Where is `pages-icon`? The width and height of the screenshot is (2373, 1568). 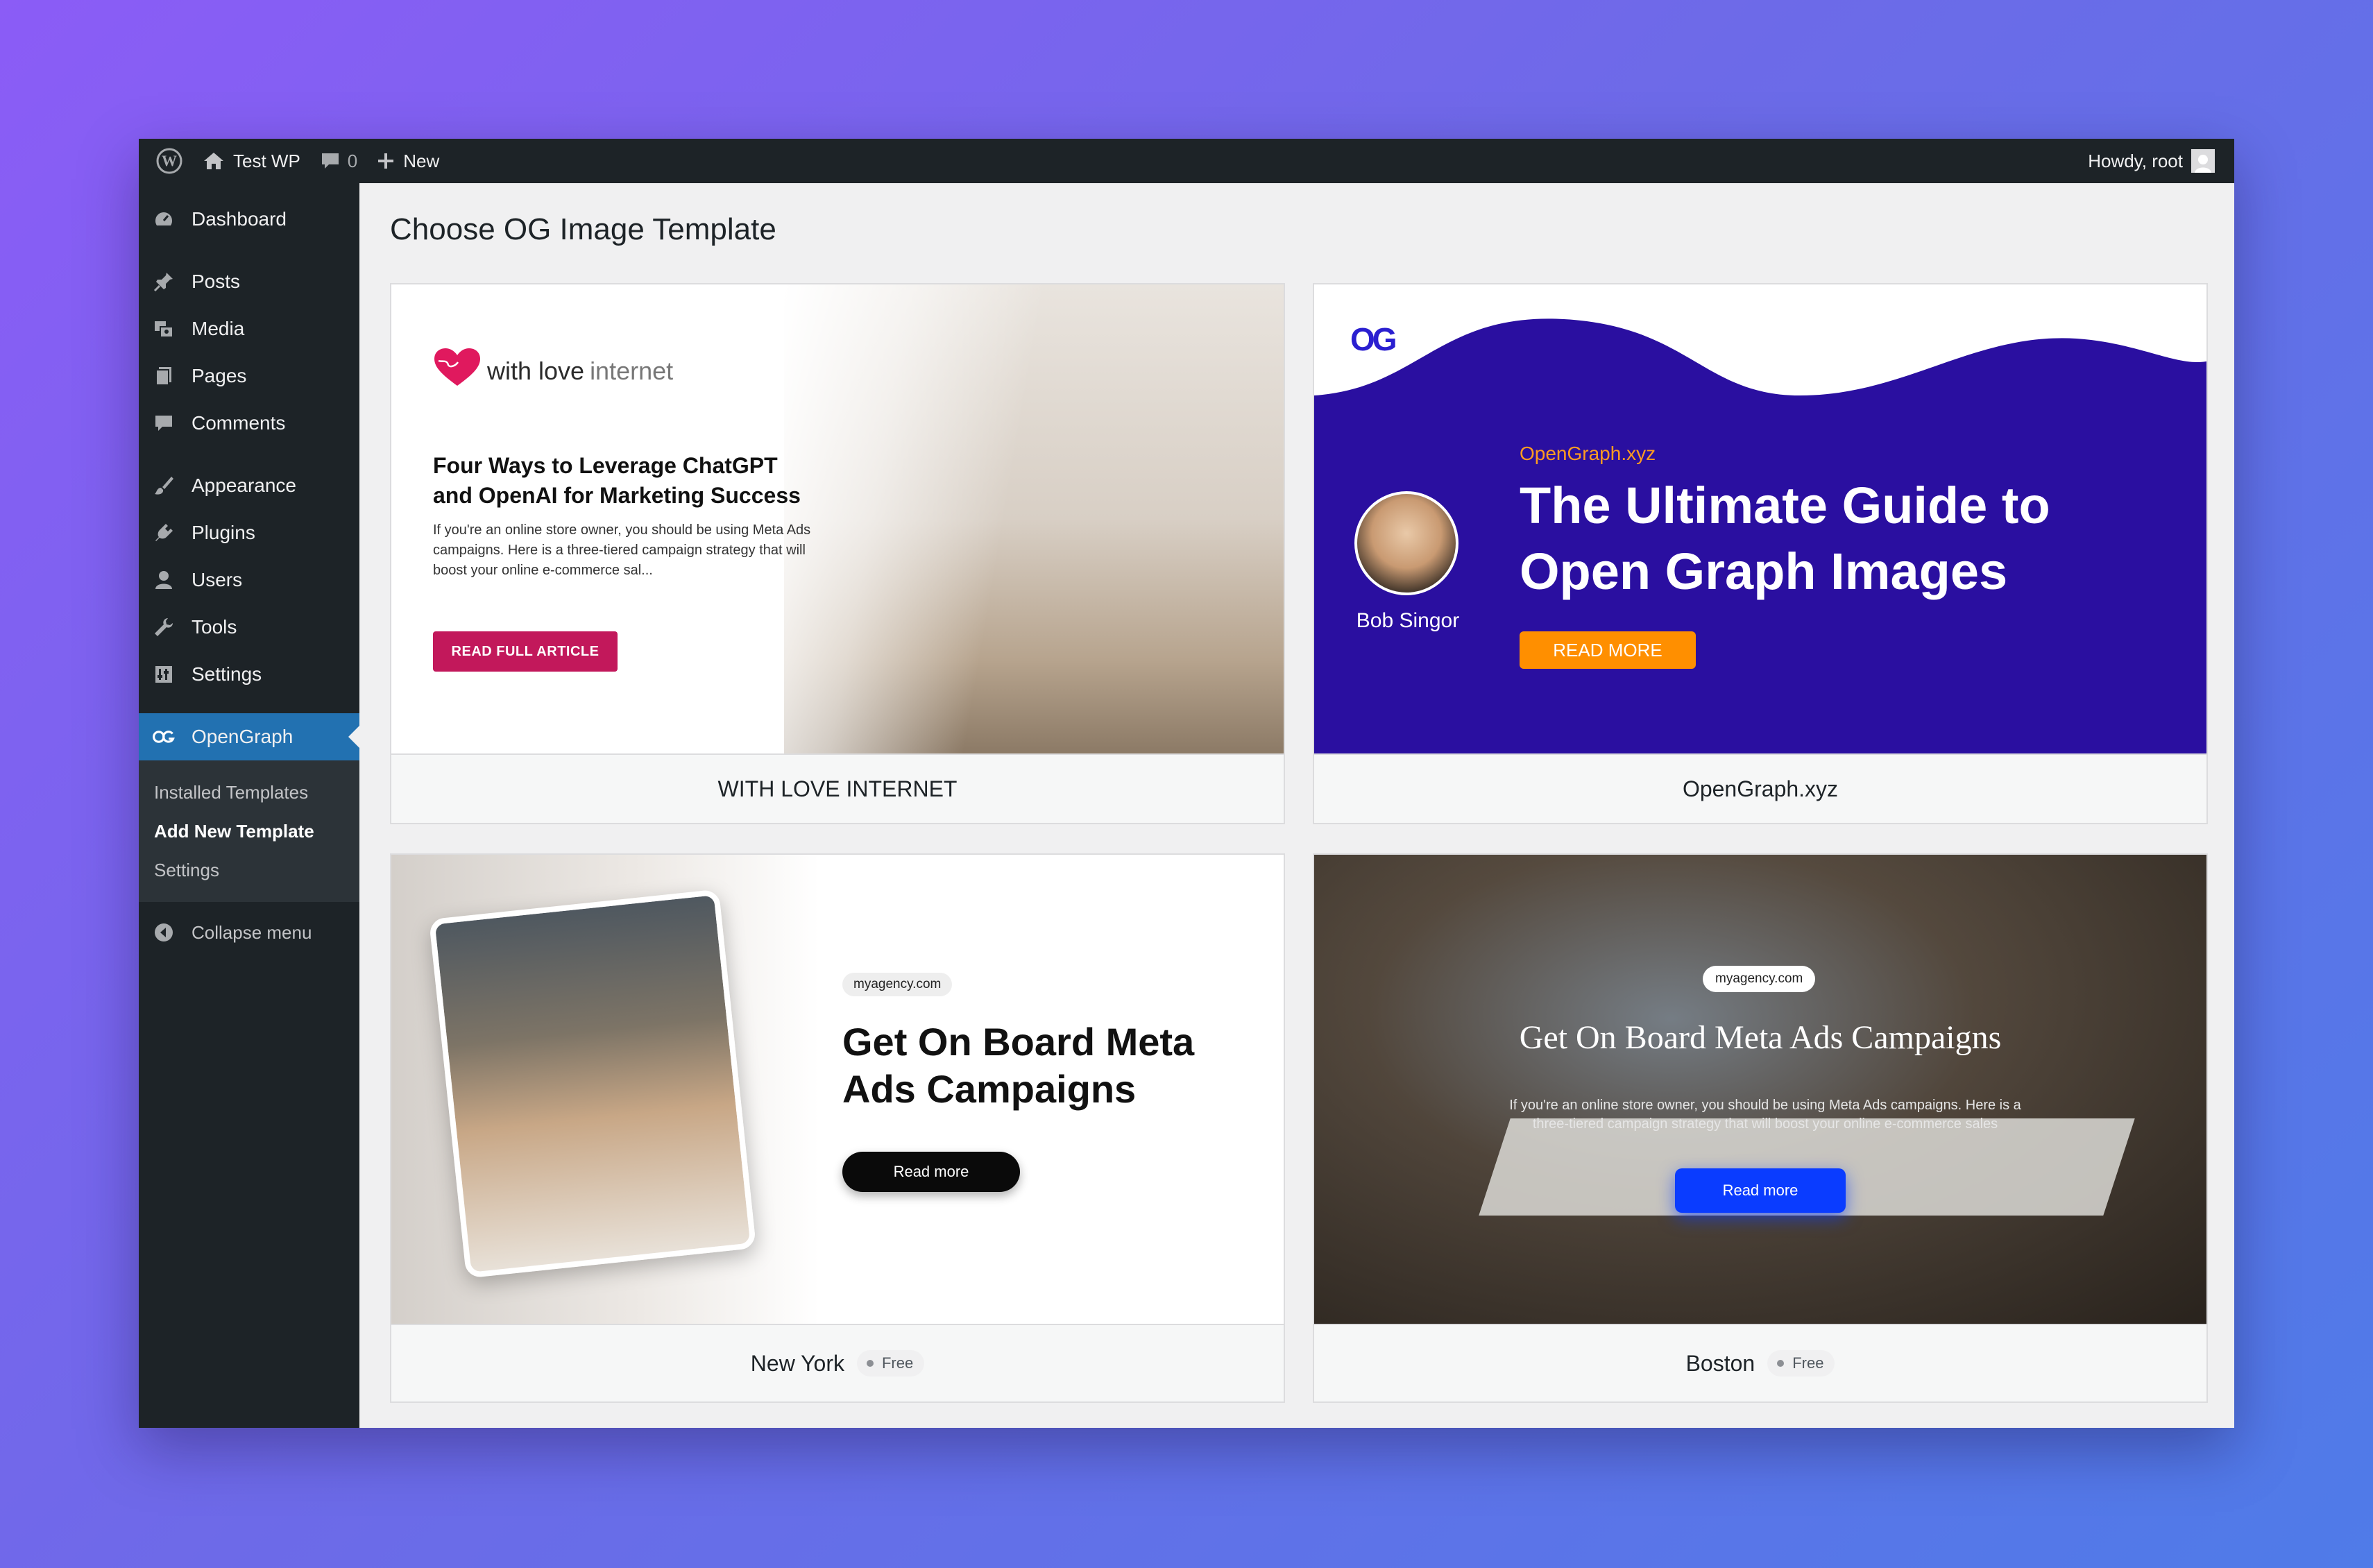 pages-icon is located at coordinates (164, 376).